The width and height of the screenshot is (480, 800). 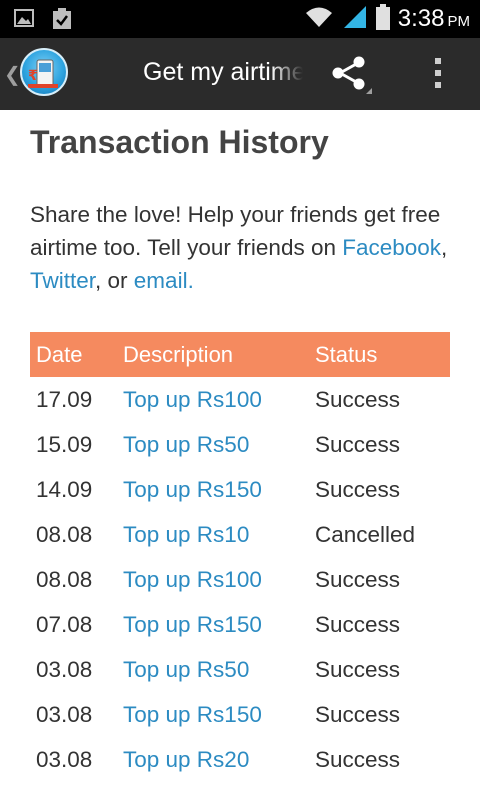 I want to click on table-row: 03.08 Top up Rs20 Success, so click(x=240, y=759).